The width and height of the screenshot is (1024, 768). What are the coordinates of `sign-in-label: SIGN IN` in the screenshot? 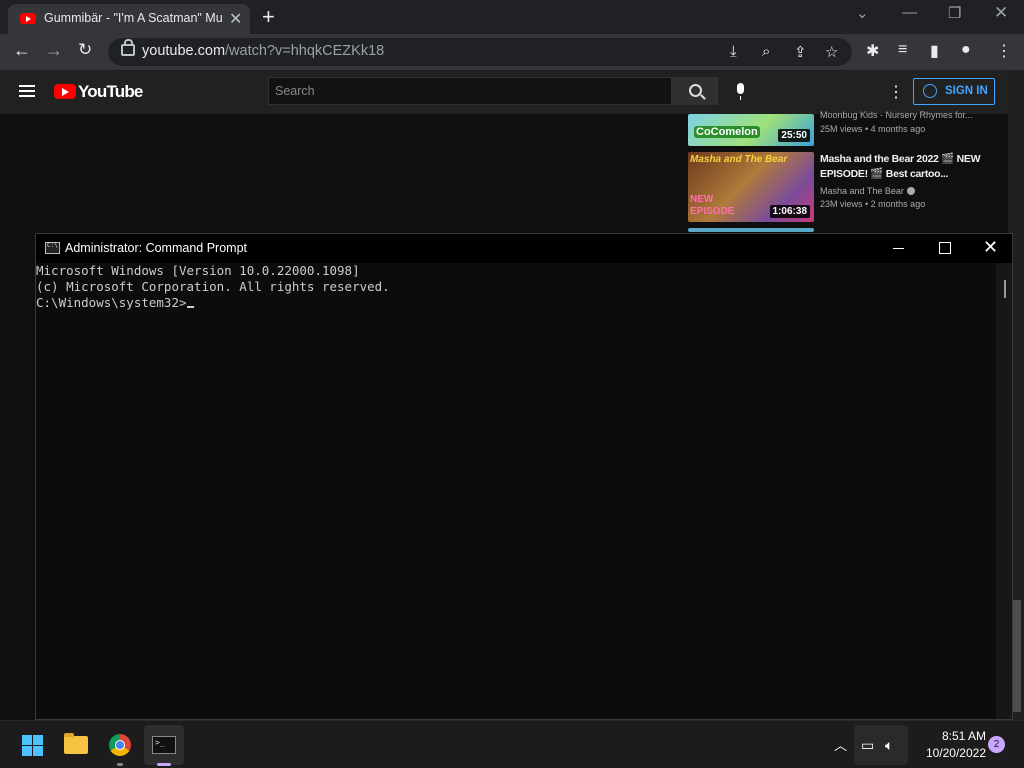 It's located at (966, 91).